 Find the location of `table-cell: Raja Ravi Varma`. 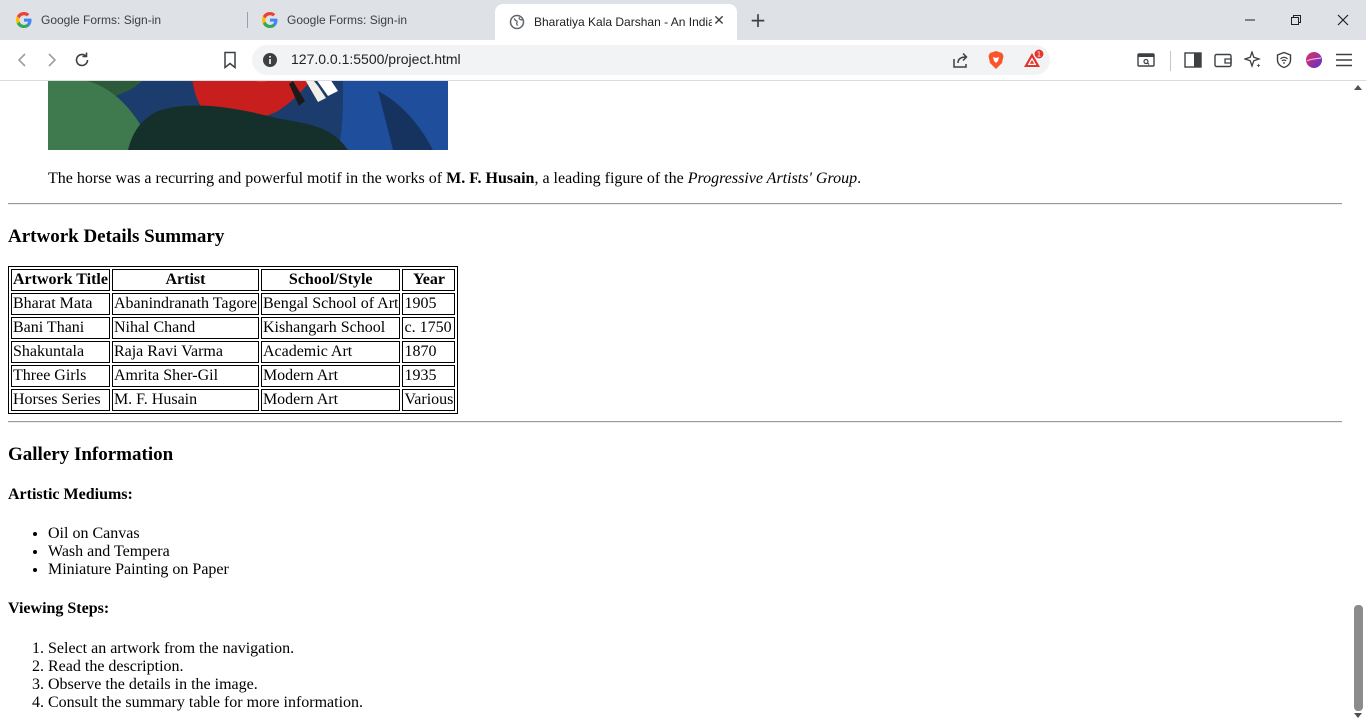

table-cell: Raja Ravi Varma is located at coordinates (185, 352).